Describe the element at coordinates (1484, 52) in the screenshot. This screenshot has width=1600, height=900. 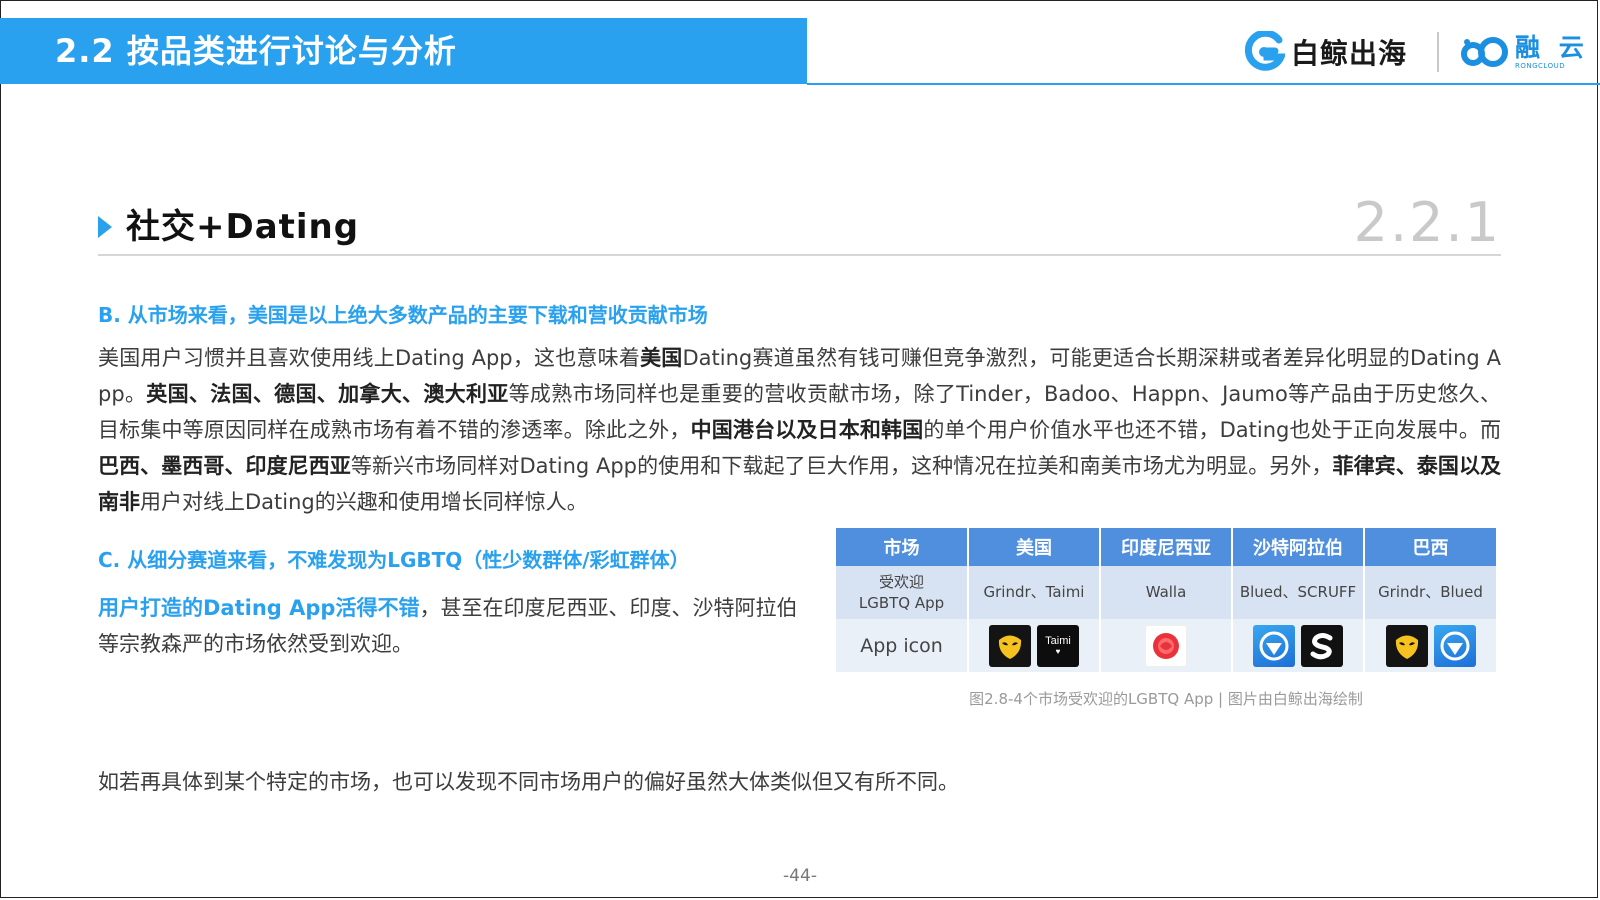
I see `rongcloud-logo-icon` at that location.